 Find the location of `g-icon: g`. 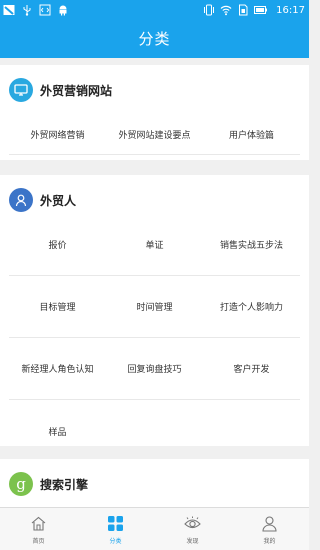

g-icon: g is located at coordinates (21, 484).